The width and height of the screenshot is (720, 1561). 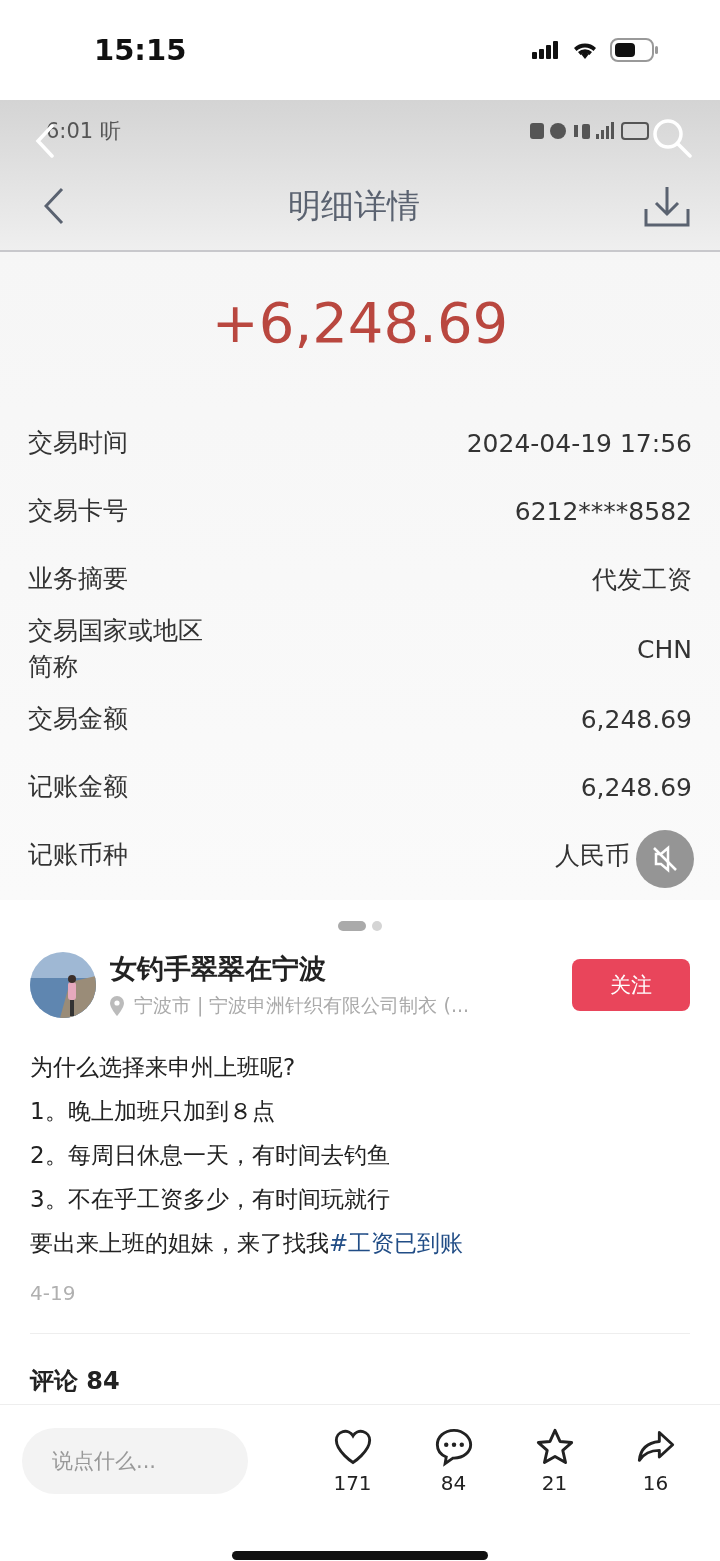 I want to click on post-text: 1。晚上加班只加到８点, so click(x=152, y=1111).